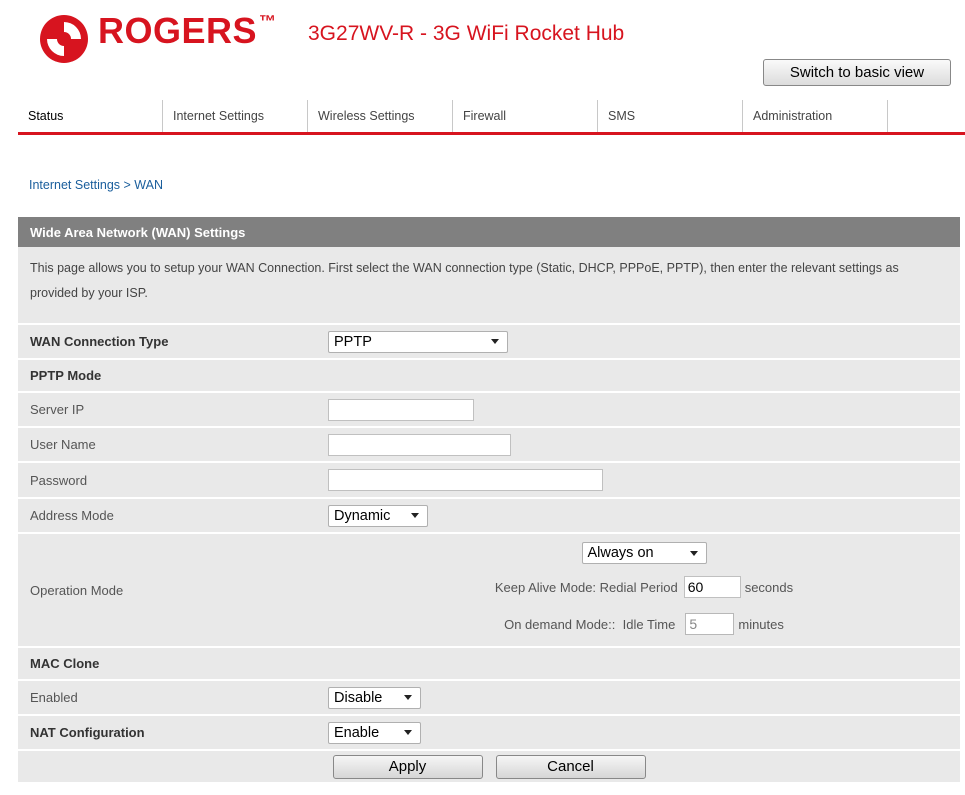 This screenshot has width=965, height=795. I want to click on redial-period-input, so click(712, 587).